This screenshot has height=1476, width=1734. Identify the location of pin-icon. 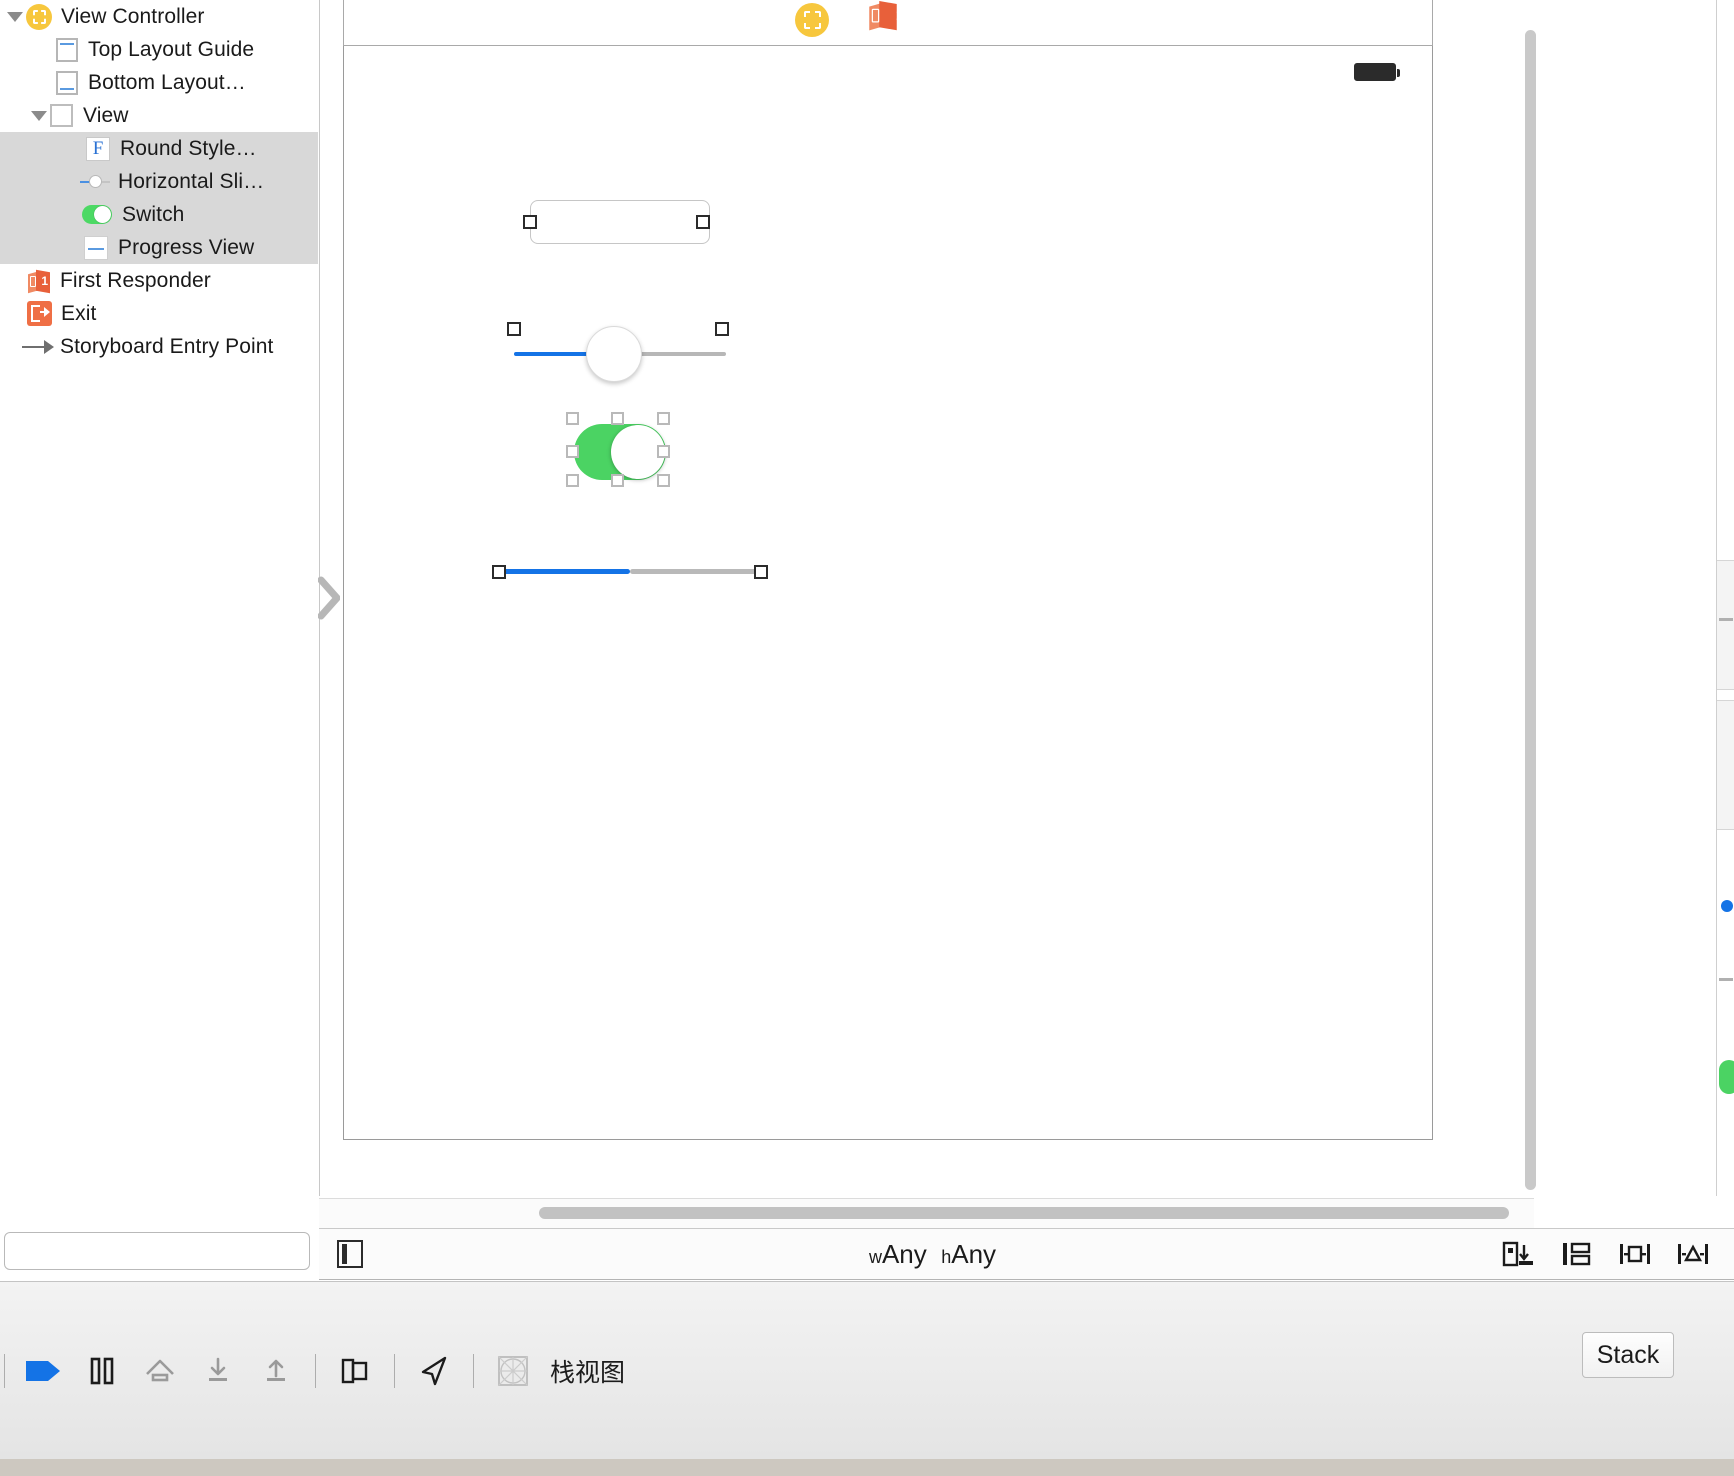
(1577, 1254).